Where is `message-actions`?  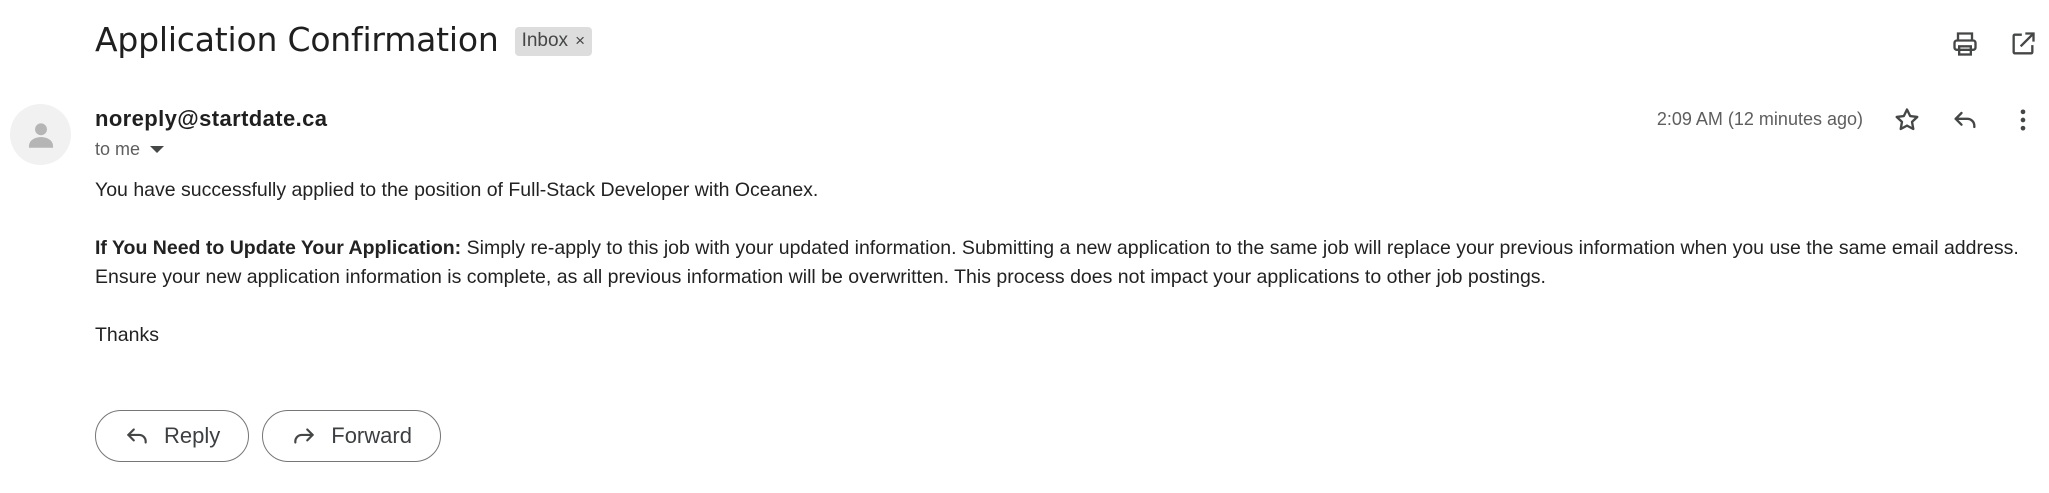
message-actions is located at coordinates (1965, 120).